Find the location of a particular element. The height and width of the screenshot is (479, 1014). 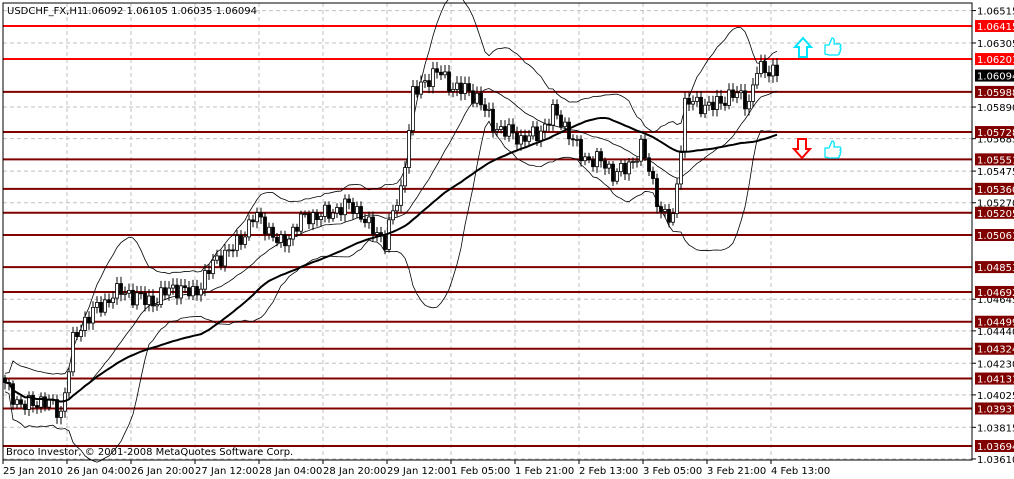

y-tick-label: 1.03815 is located at coordinates (995, 428).